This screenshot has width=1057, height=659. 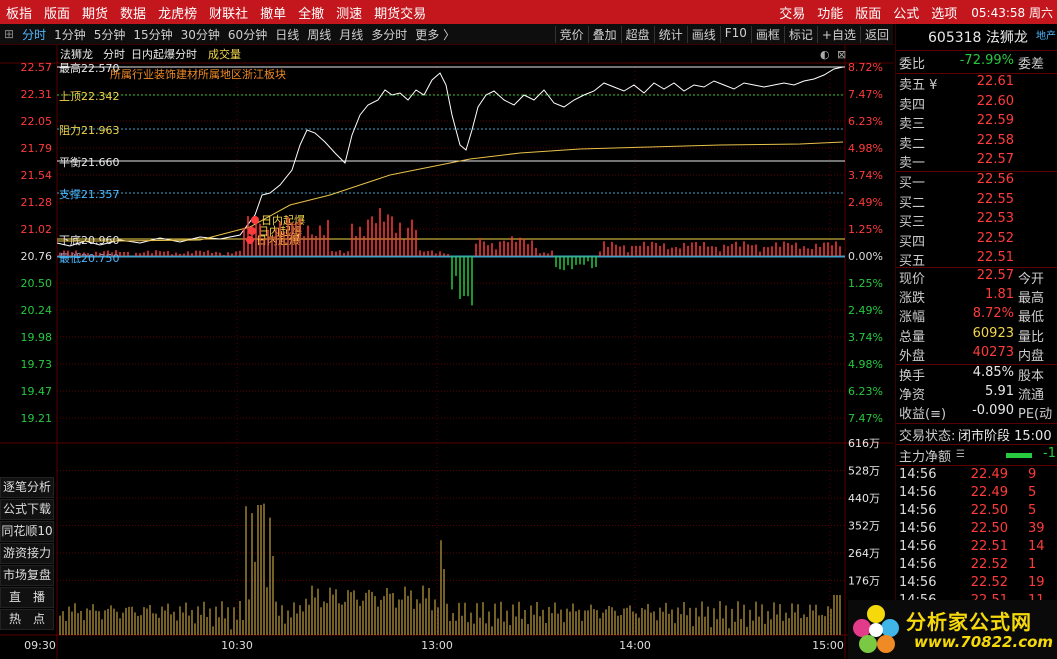 I want to click on bid-price: 22.51, so click(x=995, y=257).